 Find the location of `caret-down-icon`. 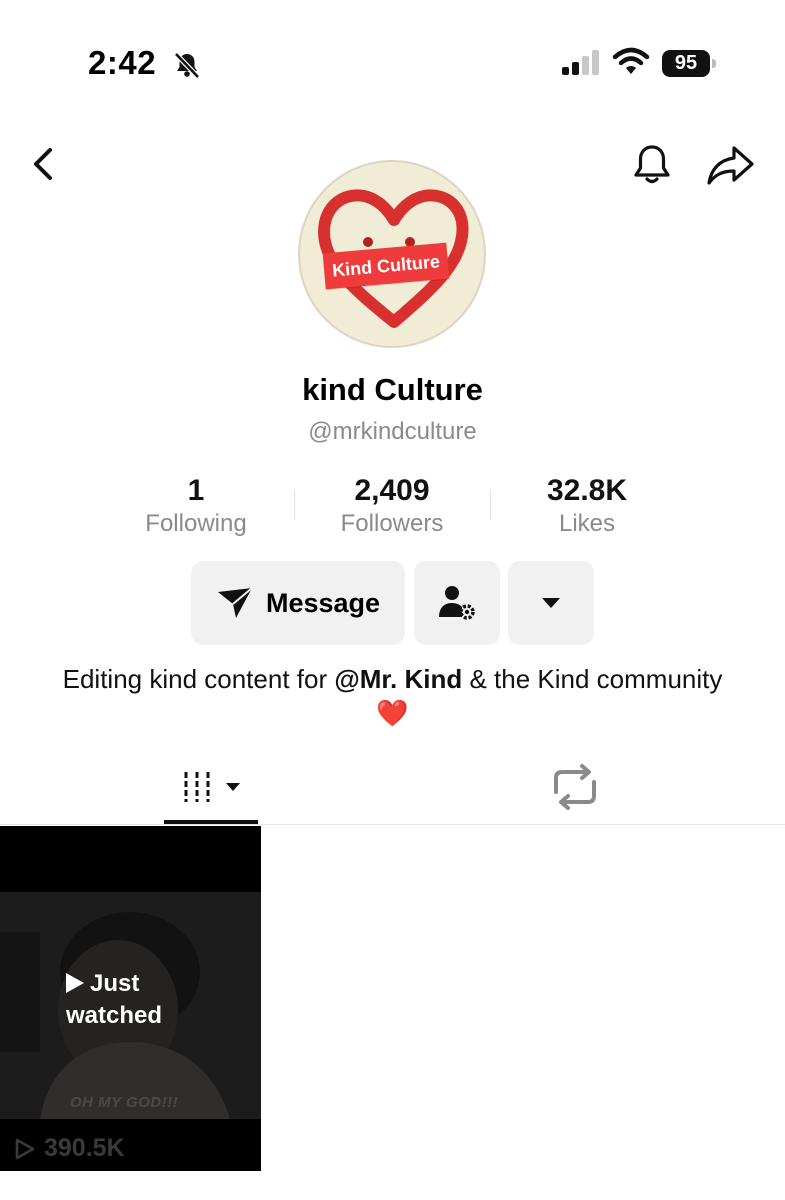

caret-down-icon is located at coordinates (551, 603).